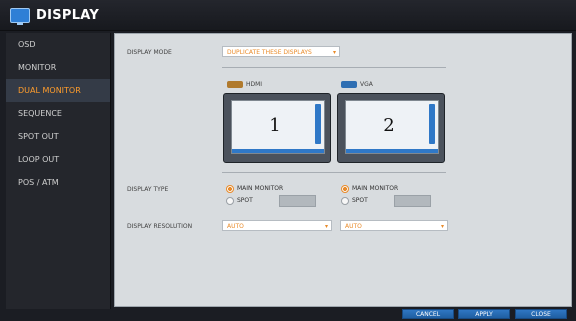 The width and height of the screenshot is (576, 321). Describe the element at coordinates (277, 225) in the screenshot. I see `resolution-dropdown-1: AUTO ▾` at that location.